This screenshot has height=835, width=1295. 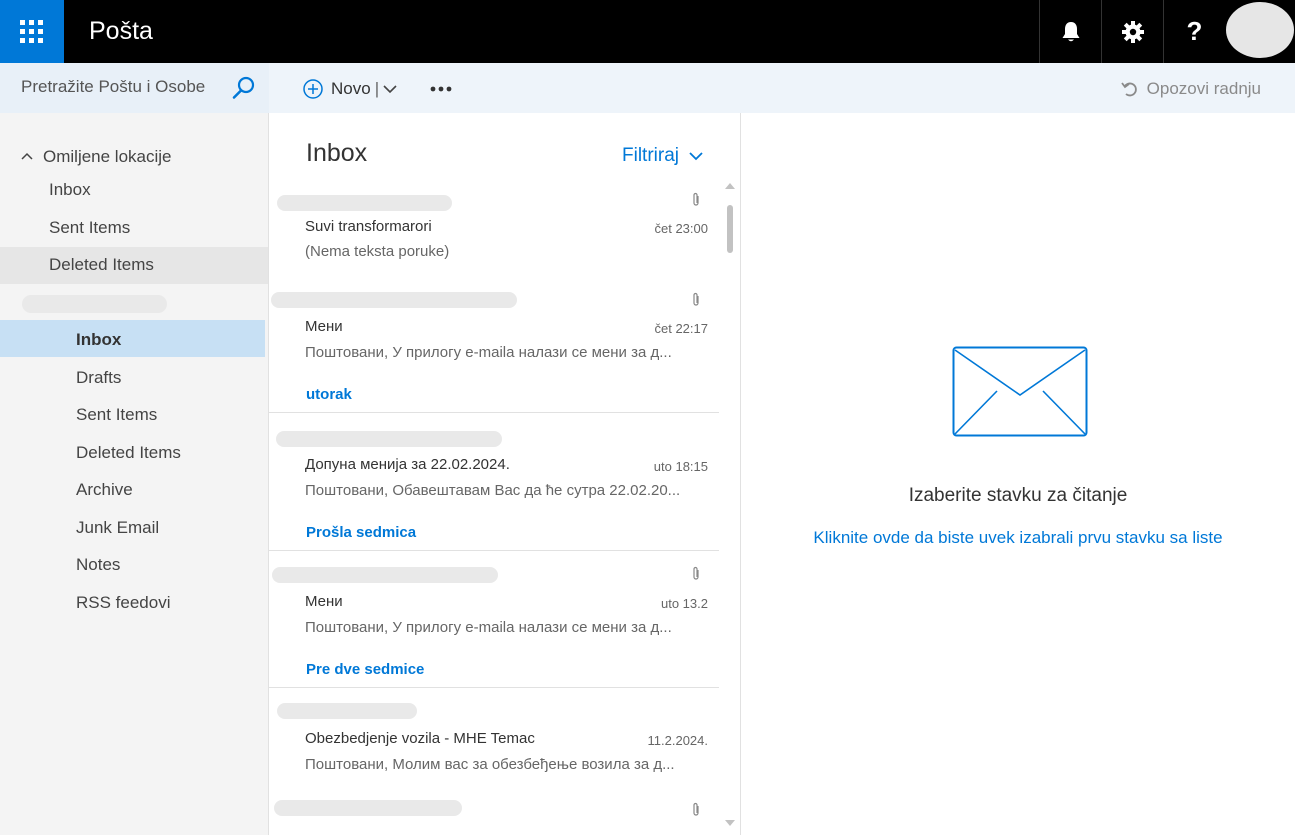 I want to click on group-header-two-weeks-ago: Pre dve sedmice, so click(x=365, y=669).